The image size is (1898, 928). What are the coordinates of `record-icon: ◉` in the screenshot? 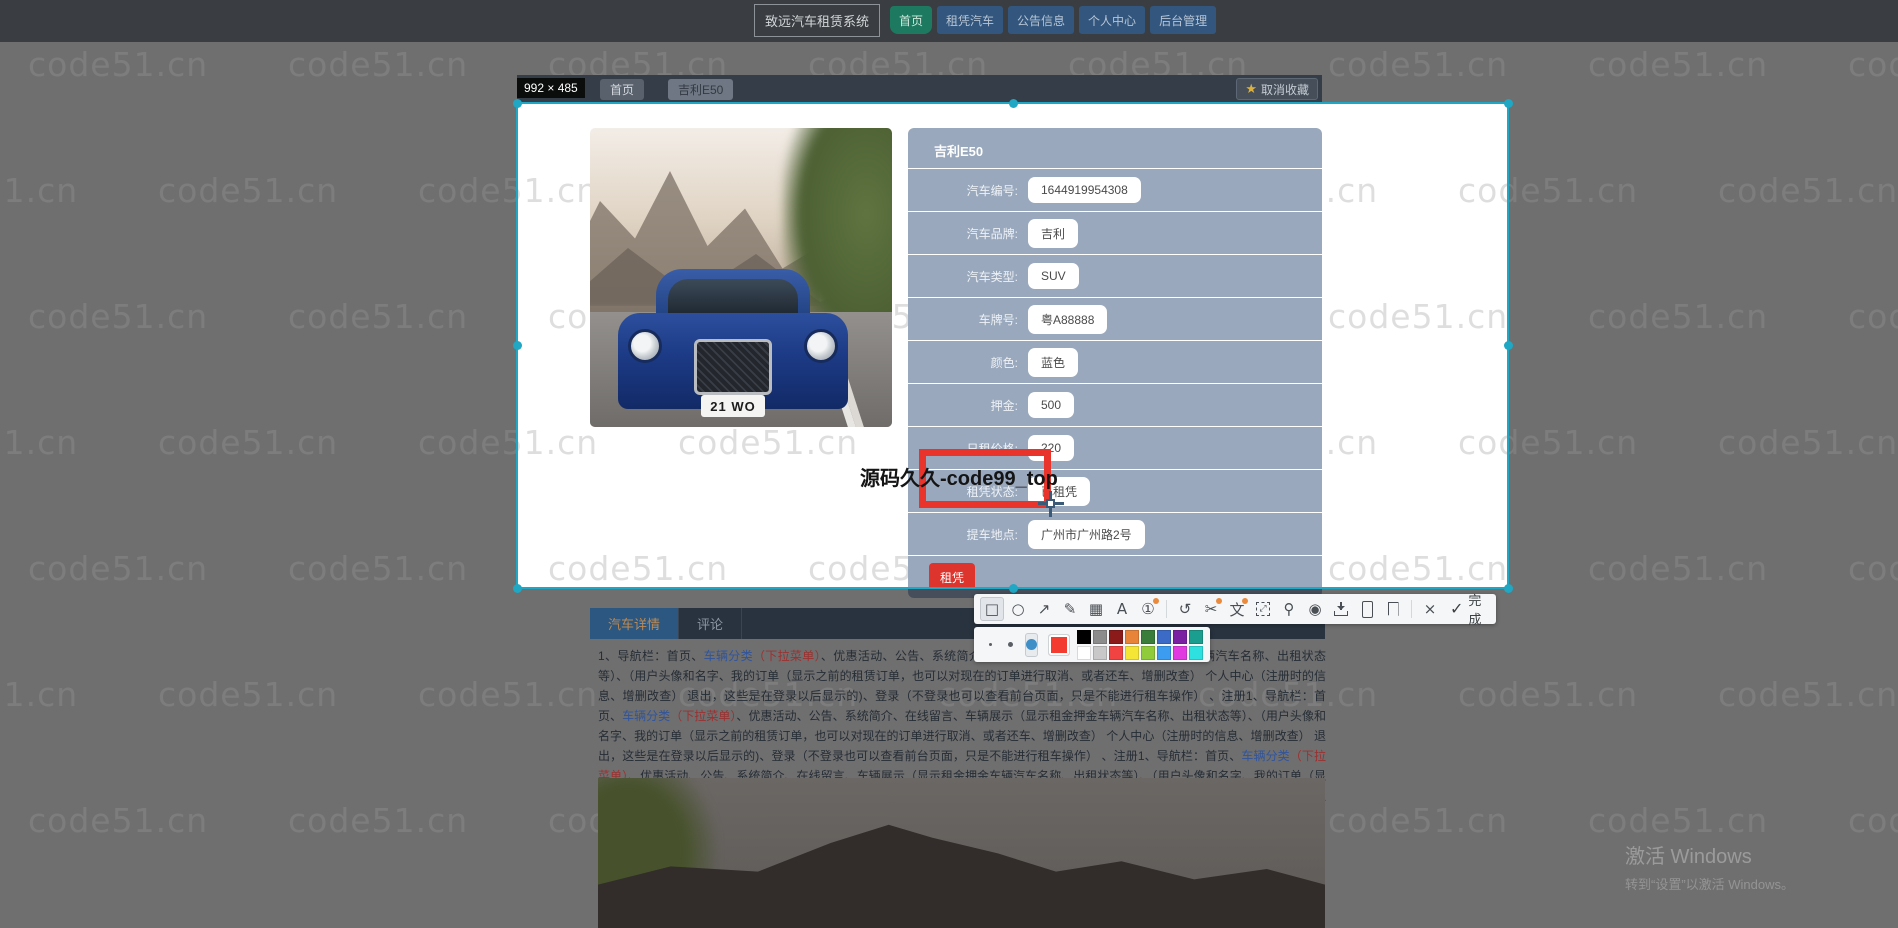 It's located at (1315, 609).